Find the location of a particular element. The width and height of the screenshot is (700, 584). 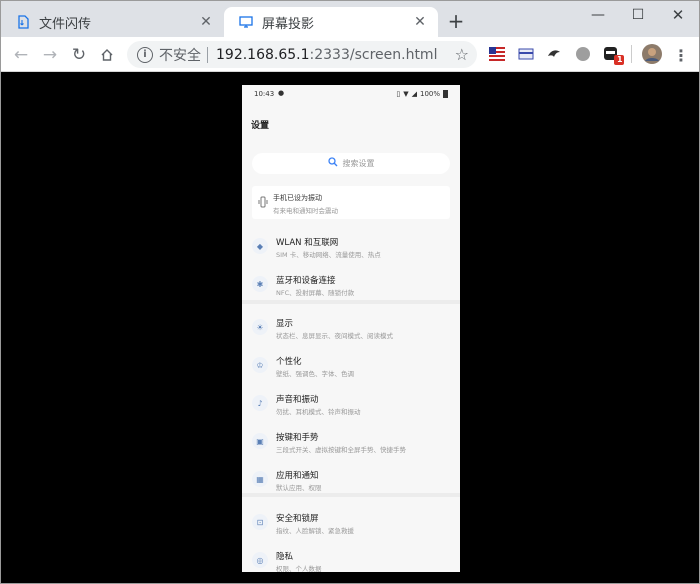

battery-percent: 100% is located at coordinates (429, 94).